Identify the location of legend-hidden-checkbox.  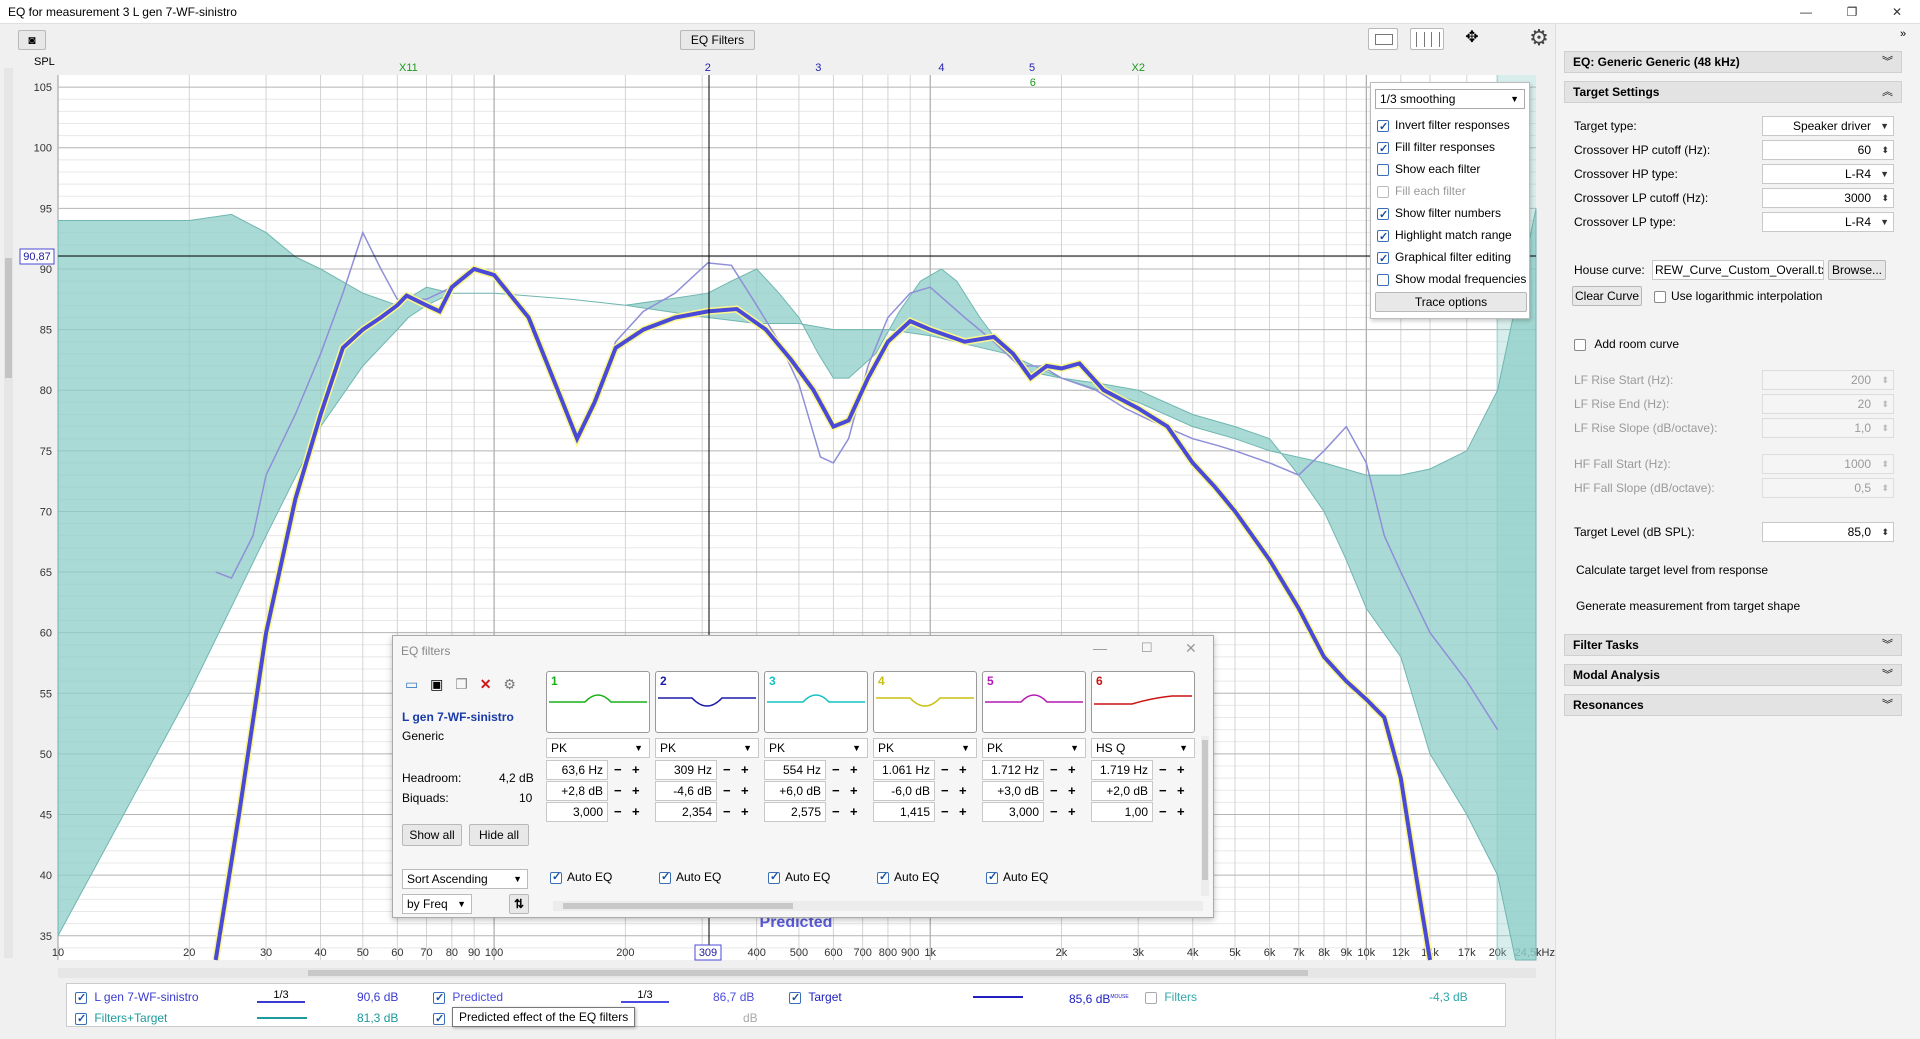
(439, 1019).